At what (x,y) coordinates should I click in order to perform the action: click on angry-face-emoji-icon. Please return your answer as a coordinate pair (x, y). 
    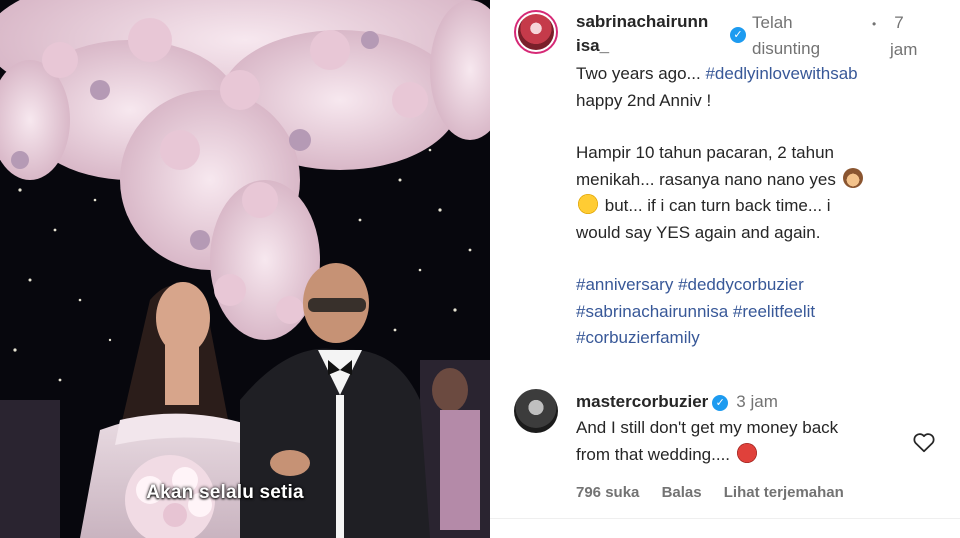
    Looking at the image, I should click on (746, 452).